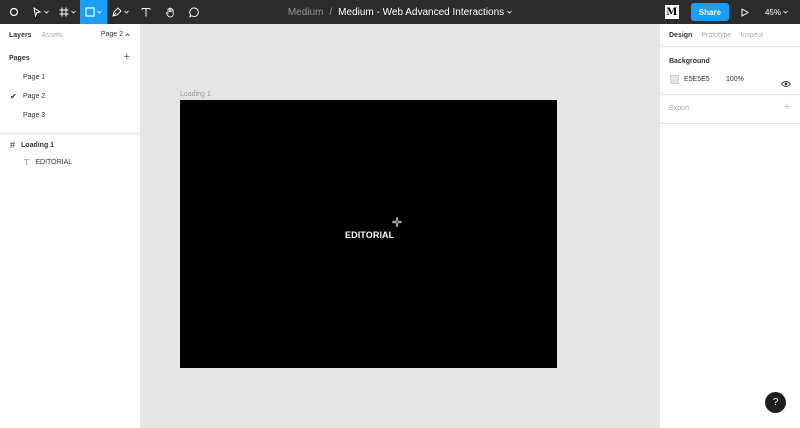  I want to click on add-export-button: +, so click(786, 107).